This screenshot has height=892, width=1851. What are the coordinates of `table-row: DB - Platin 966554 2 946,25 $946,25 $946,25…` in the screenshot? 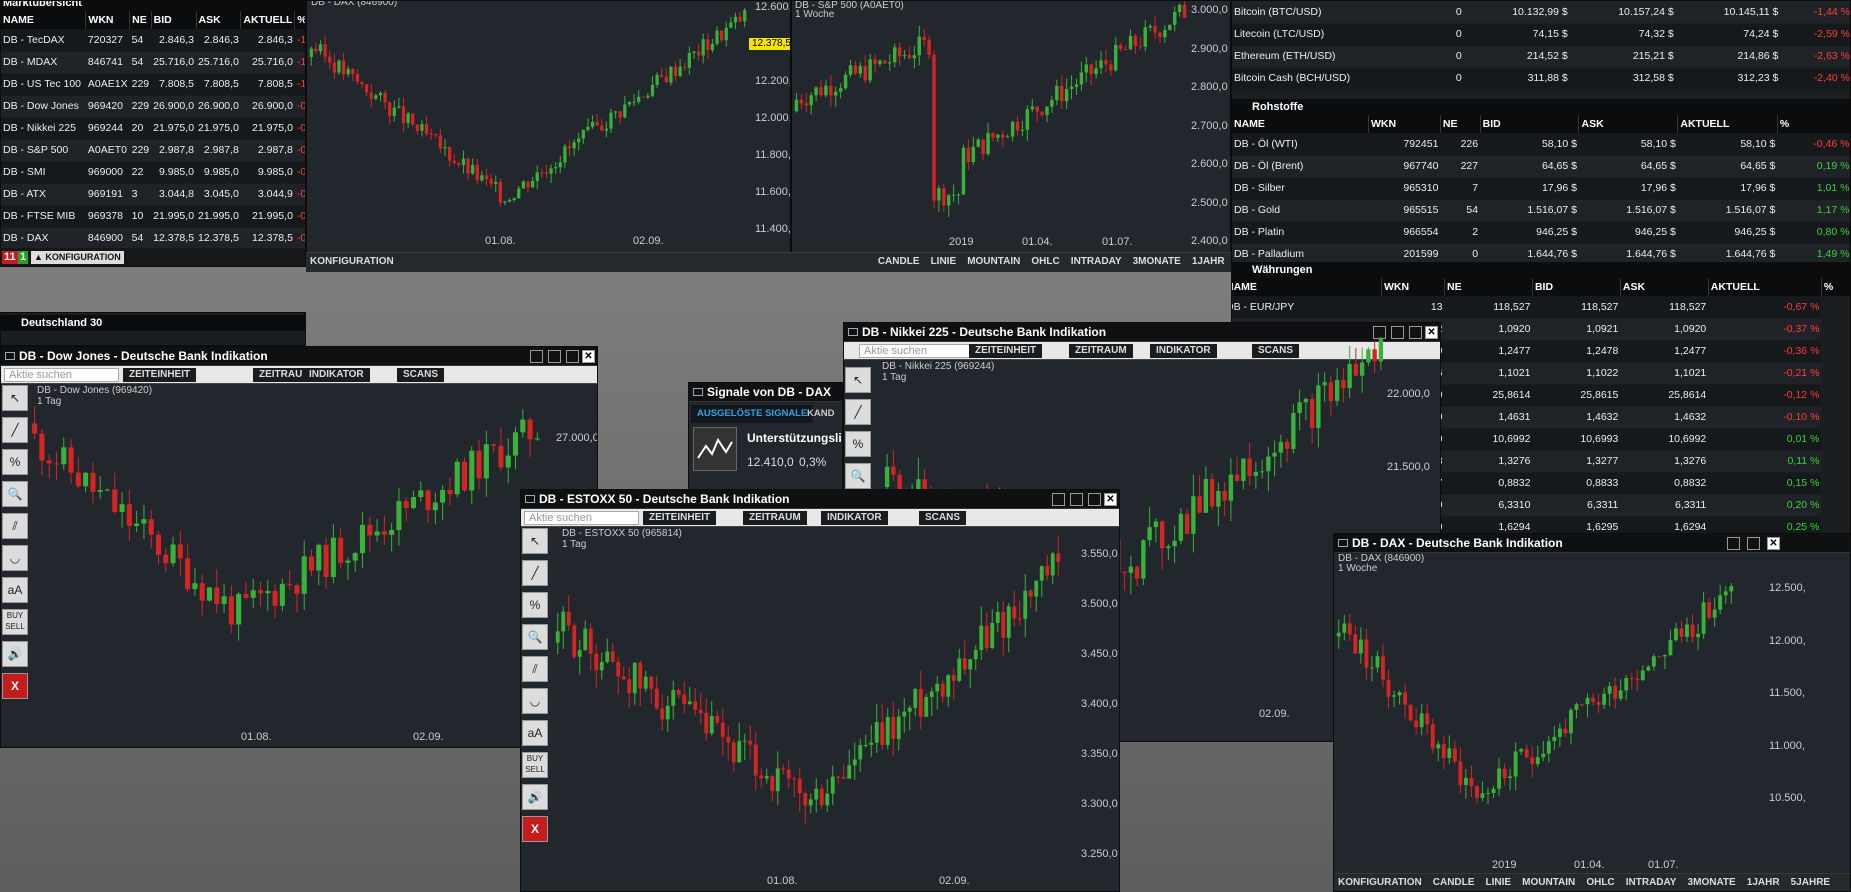 It's located at (1541, 232).